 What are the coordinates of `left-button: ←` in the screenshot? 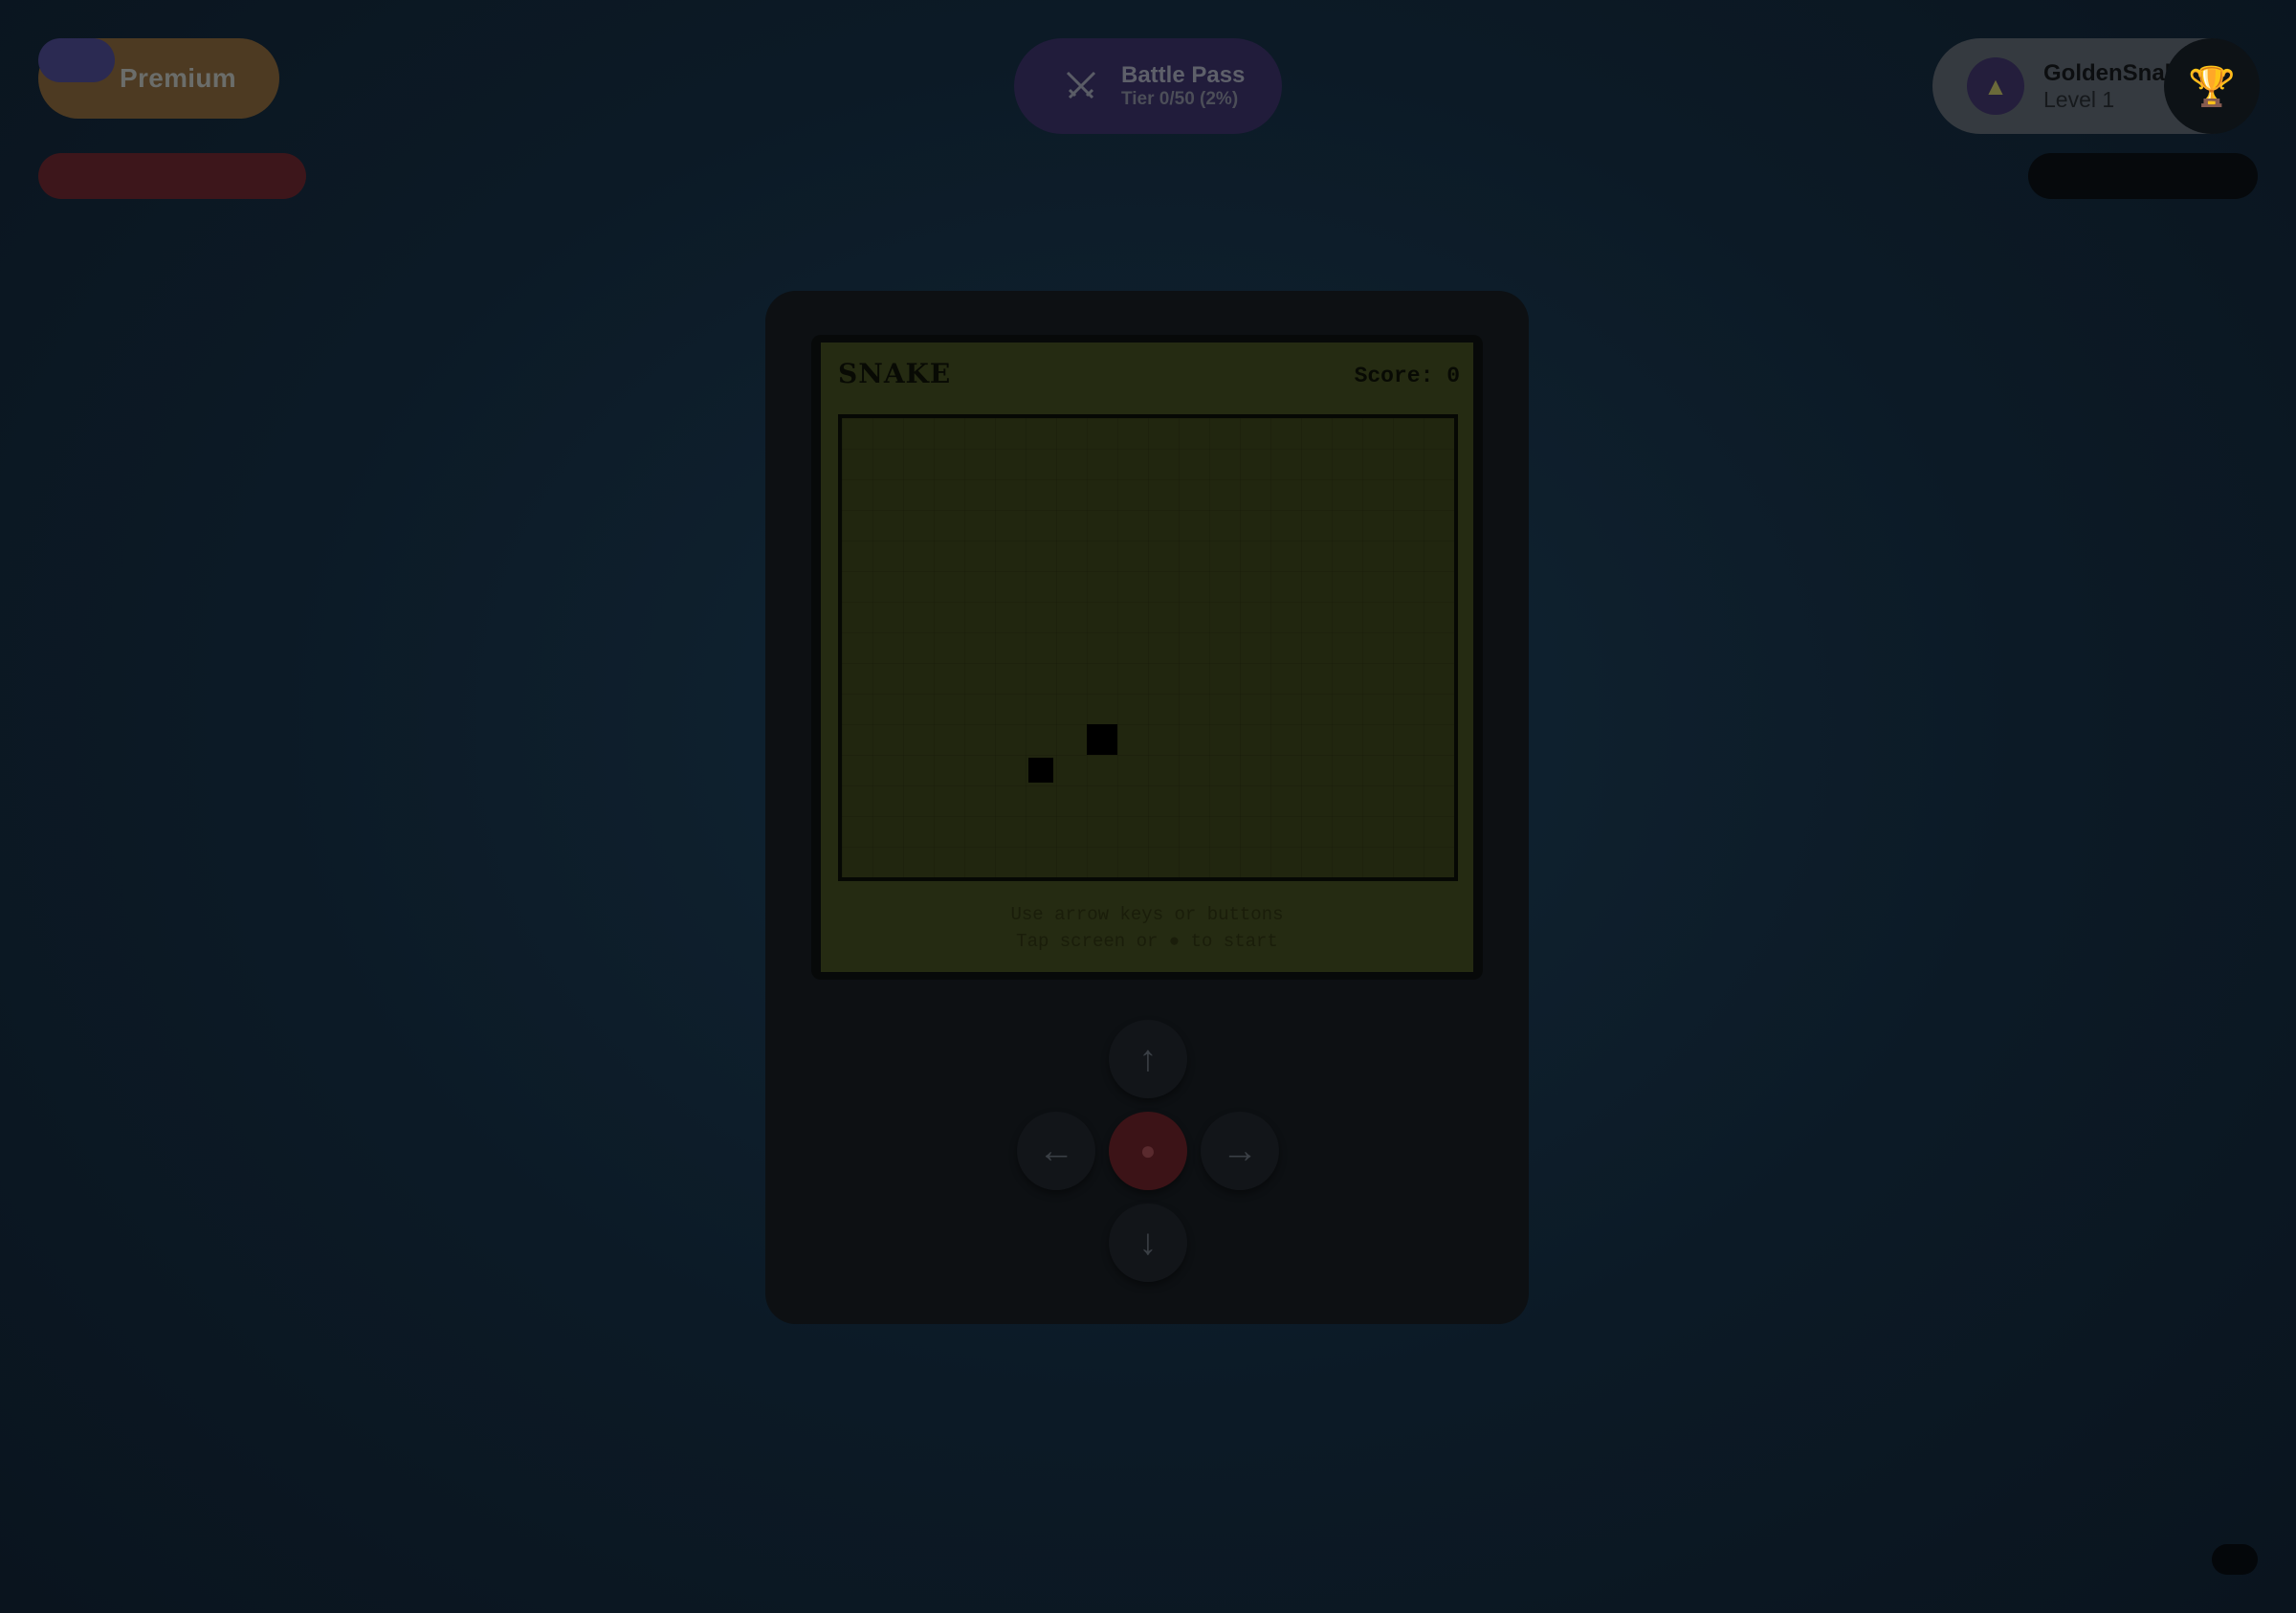 It's located at (1056, 1151).